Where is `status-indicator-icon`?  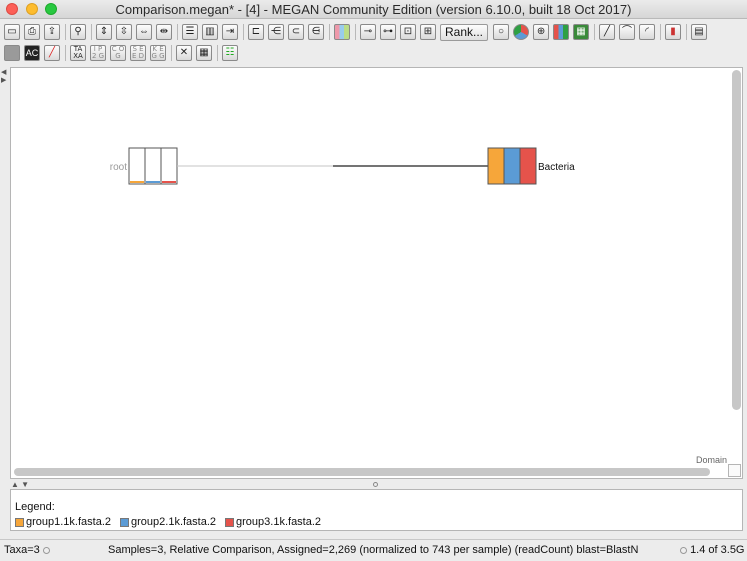 status-indicator-icon is located at coordinates (46, 550).